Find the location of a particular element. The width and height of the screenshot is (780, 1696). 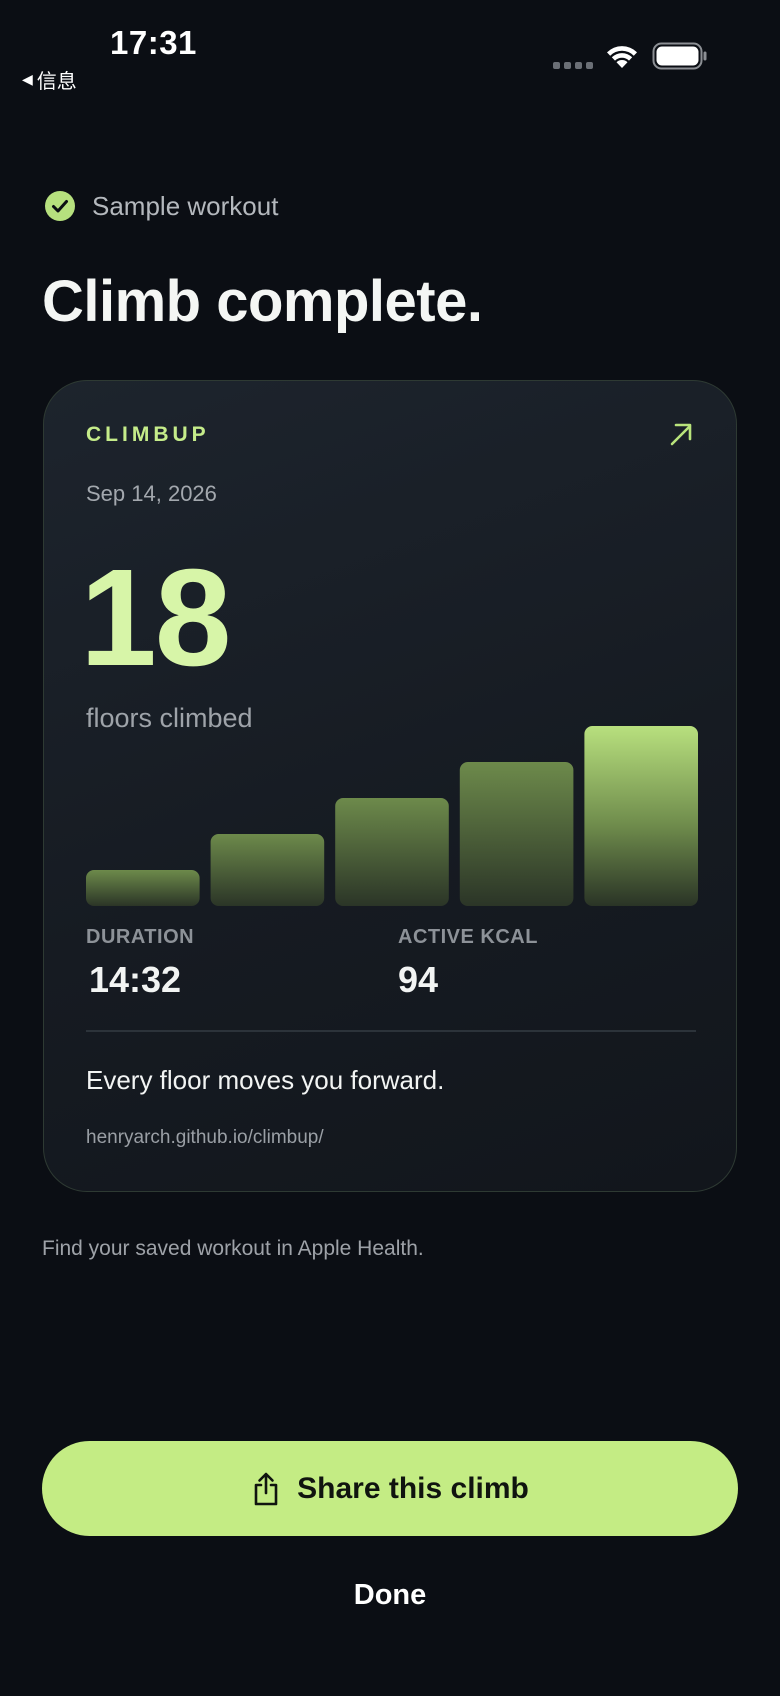

done-button: Done is located at coordinates (390, 1595).